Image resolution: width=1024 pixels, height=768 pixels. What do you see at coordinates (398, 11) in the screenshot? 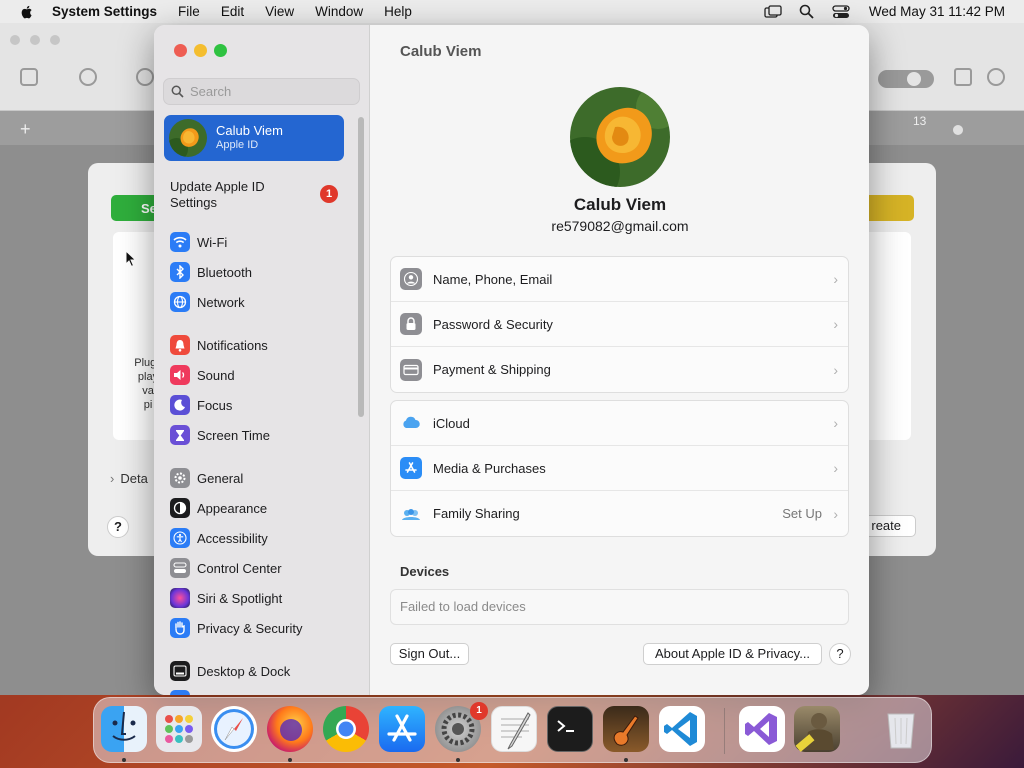
I see `menu-help: Help` at bounding box center [398, 11].